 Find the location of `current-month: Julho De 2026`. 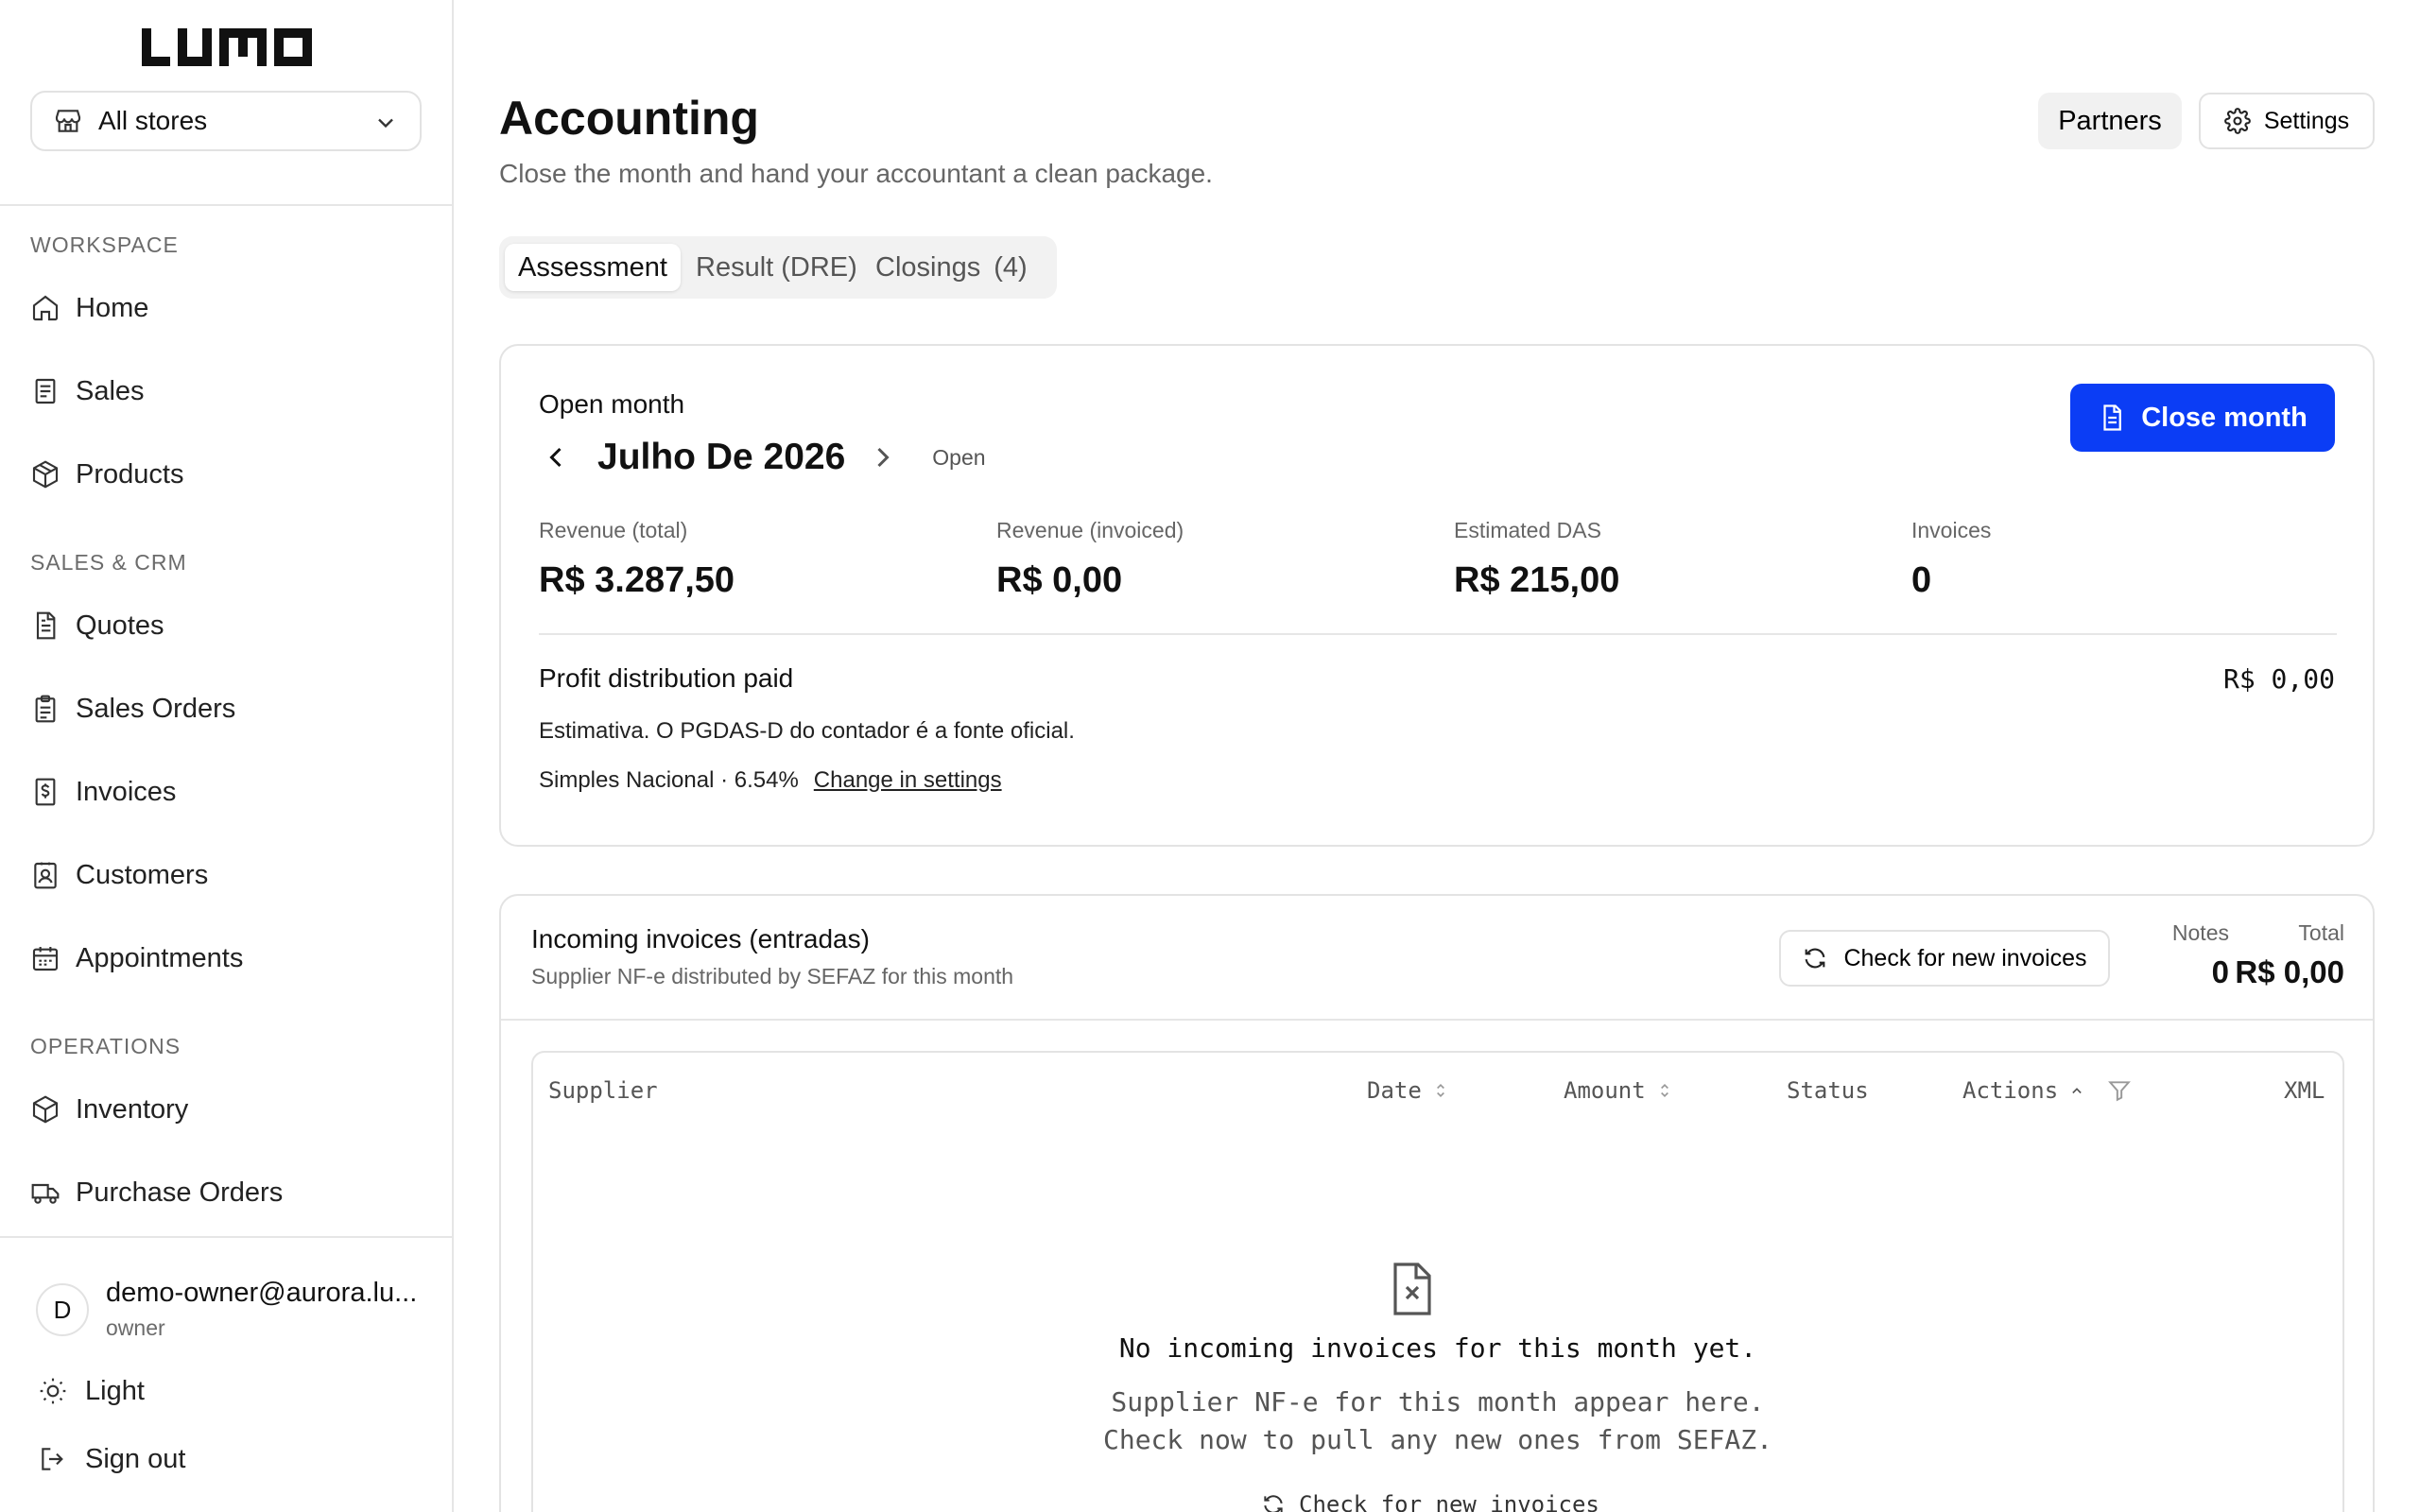

current-month: Julho De 2026 is located at coordinates (721, 457).